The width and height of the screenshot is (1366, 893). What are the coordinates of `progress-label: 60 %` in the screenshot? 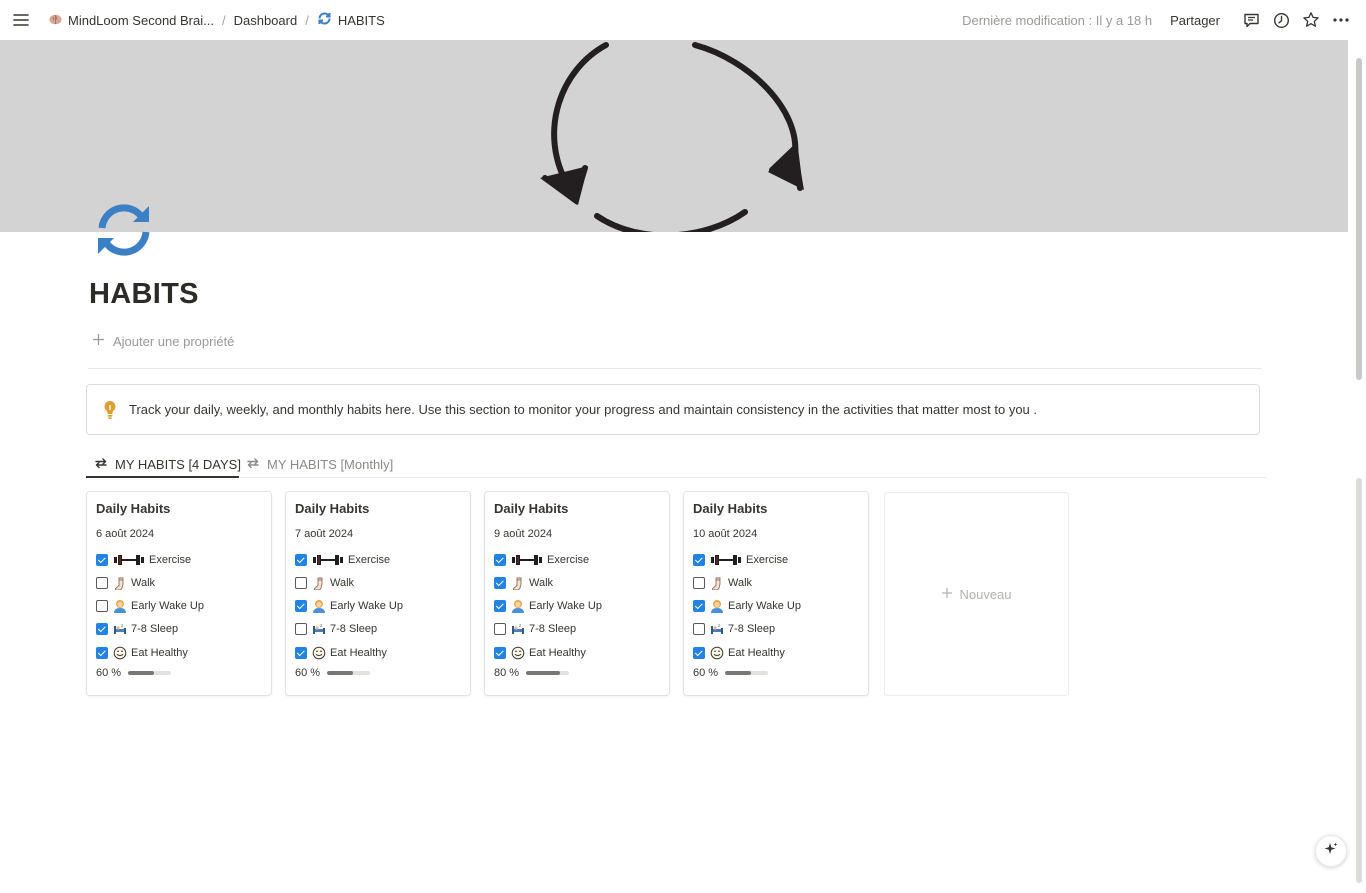 It's located at (706, 673).